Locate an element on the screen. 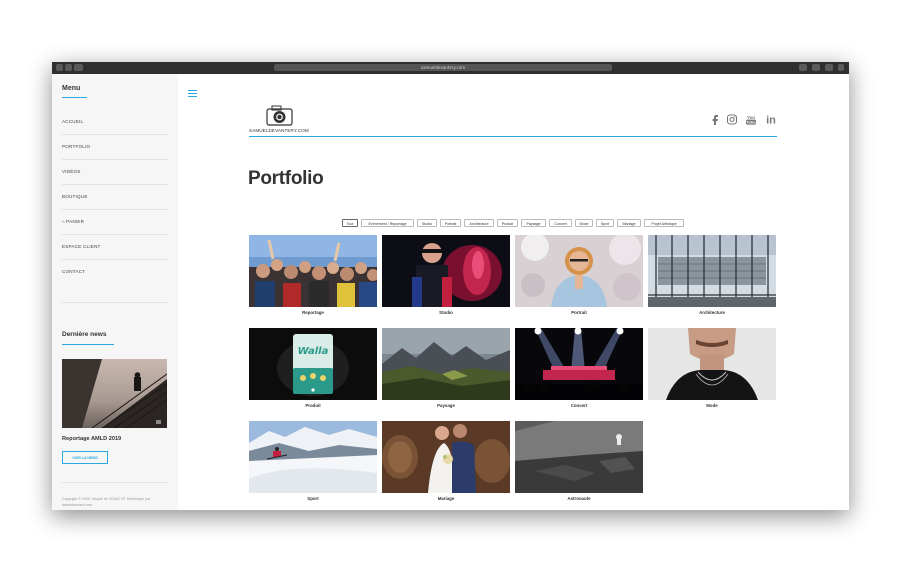  svg-text: in is located at coordinates (771, 120).